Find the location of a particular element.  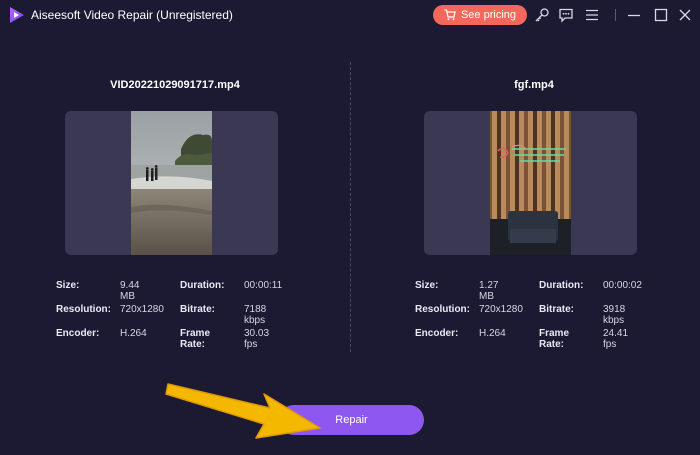

duration-value: 00:00:02 is located at coordinates (622, 285).